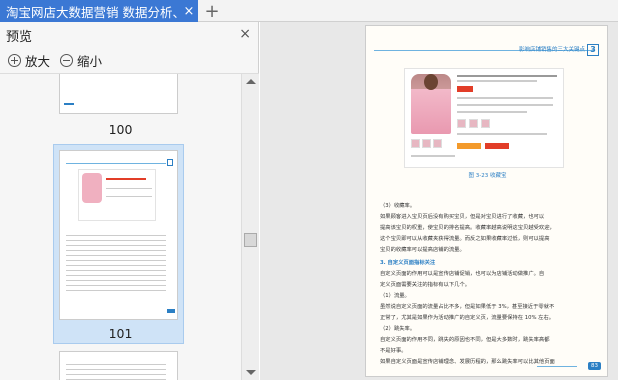  What do you see at coordinates (309, 11) in the screenshot?
I see `tab-bar: 淘宝网店大数据营销 数据分析、 × +` at bounding box center [309, 11].